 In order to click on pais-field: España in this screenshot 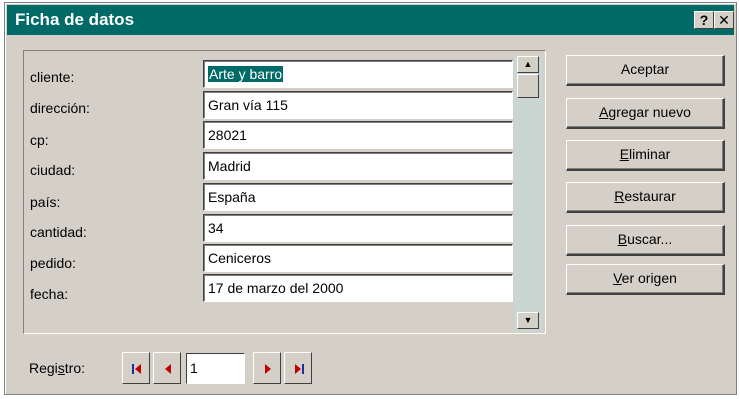, I will do `click(358, 197)`.